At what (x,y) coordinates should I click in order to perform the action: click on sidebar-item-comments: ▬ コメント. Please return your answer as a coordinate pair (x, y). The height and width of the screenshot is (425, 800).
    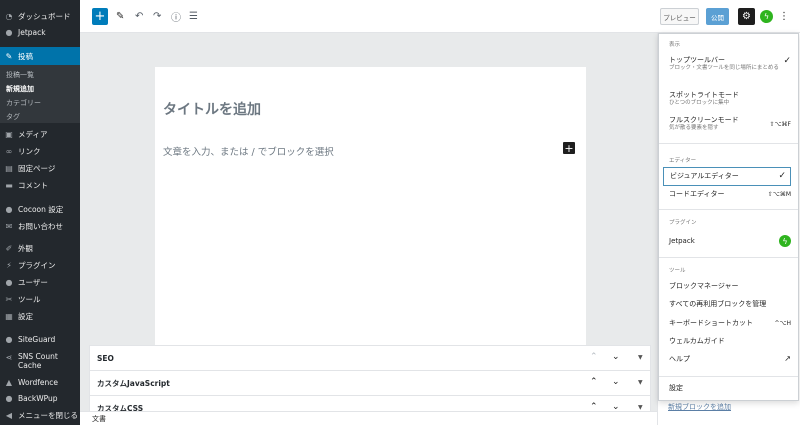
    Looking at the image, I should click on (40, 185).